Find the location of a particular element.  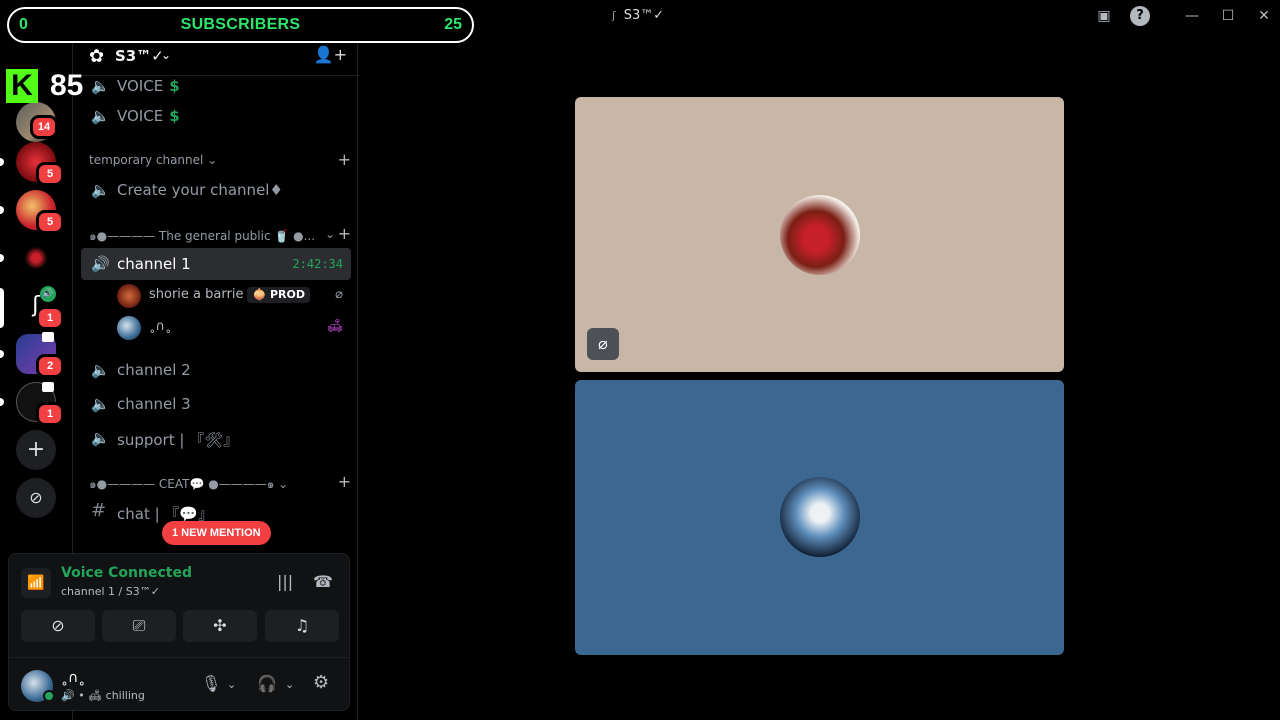

subscriber-count-right: 25 is located at coordinates (453, 24).